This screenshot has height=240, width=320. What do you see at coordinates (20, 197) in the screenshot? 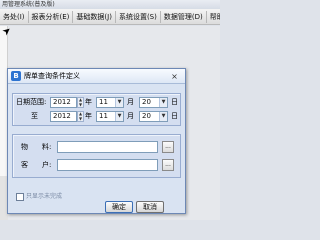
I see `only-unfinished-checkbox` at bounding box center [20, 197].